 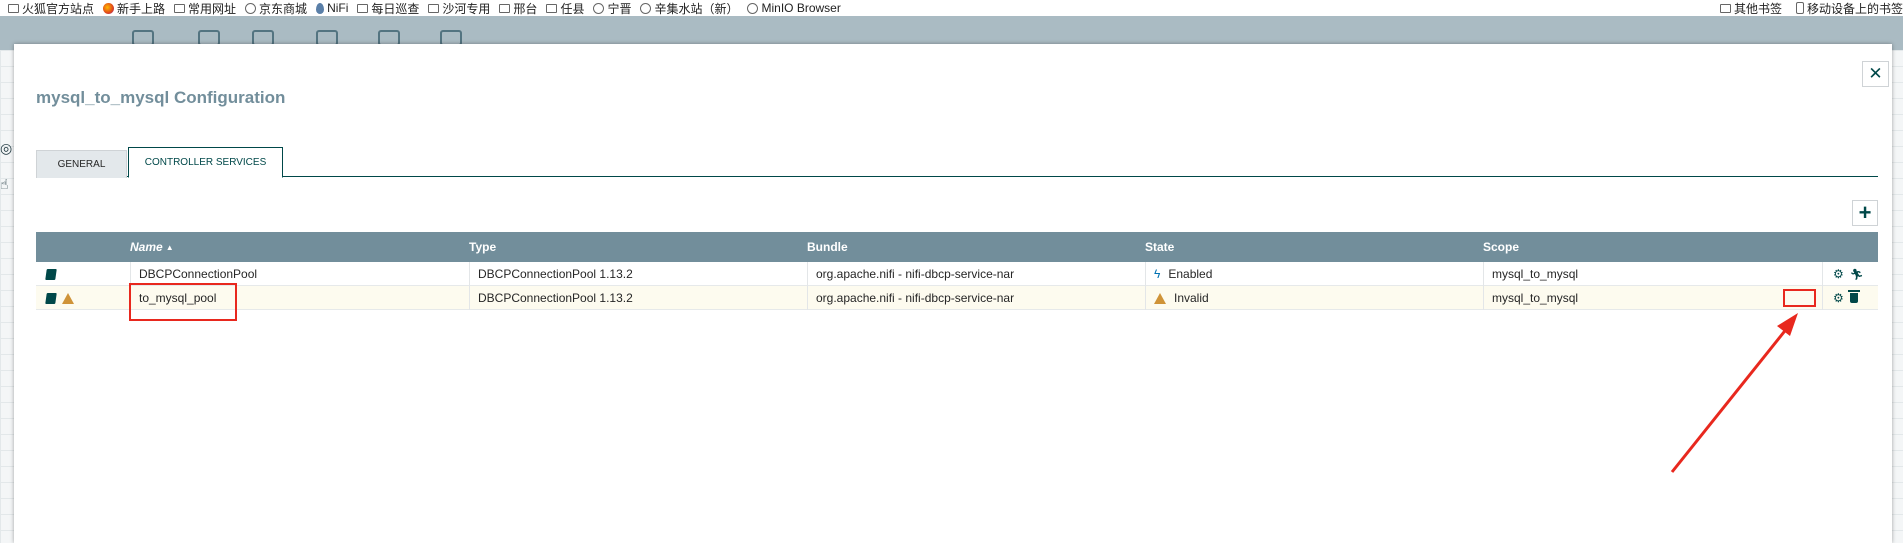 I want to click on annotation-box-name, so click(x=183, y=302).